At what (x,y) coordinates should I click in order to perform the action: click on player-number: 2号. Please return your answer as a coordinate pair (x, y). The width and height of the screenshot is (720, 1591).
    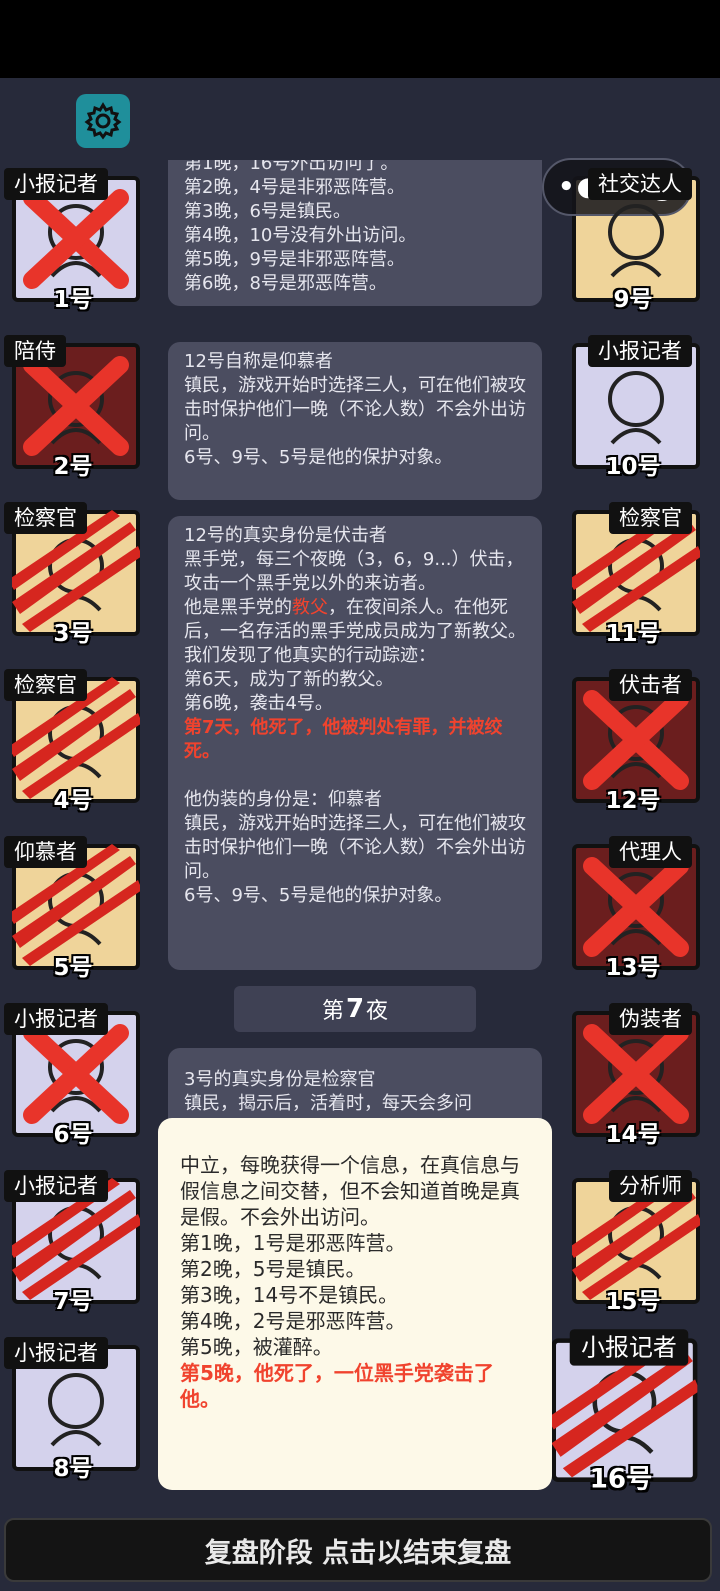
    Looking at the image, I should click on (73, 467).